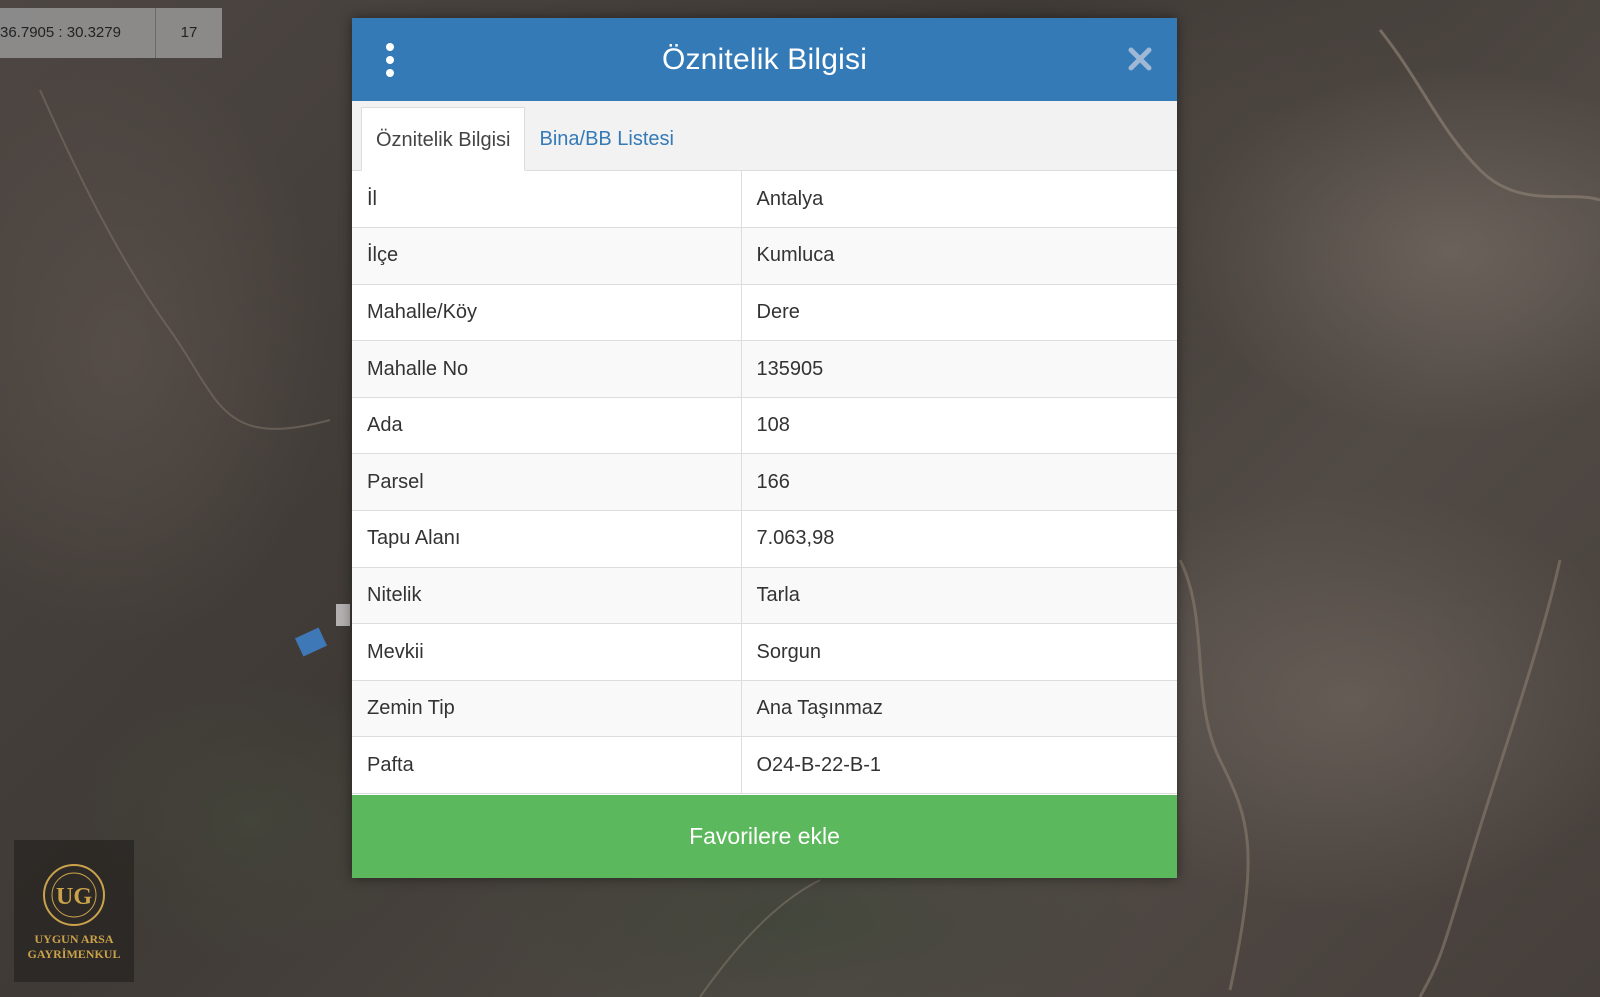 The width and height of the screenshot is (1600, 997). What do you see at coordinates (74, 954) in the screenshot?
I see `brand-name-line2: GAYRİMENKUL` at bounding box center [74, 954].